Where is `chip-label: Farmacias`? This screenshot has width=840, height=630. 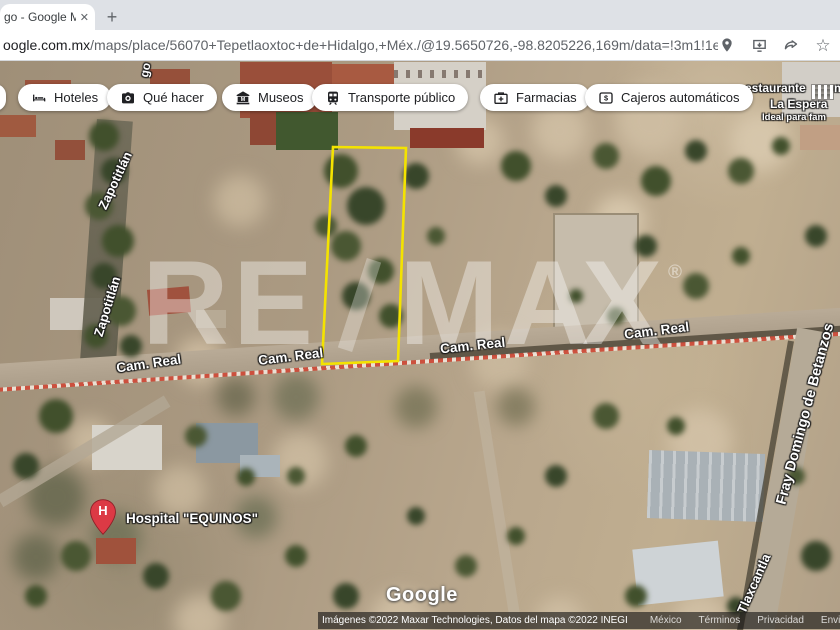
chip-label: Farmacias is located at coordinates (546, 97).